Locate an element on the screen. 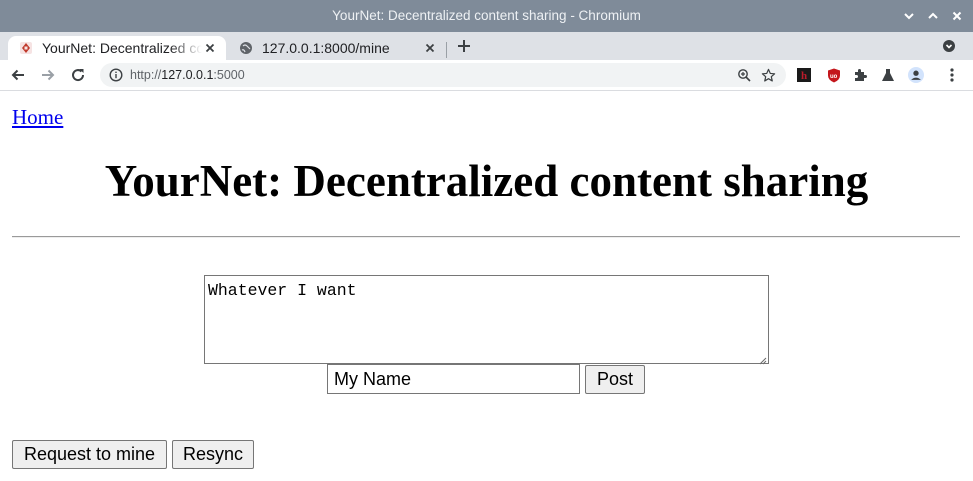 The height and width of the screenshot is (481, 973). maximize-icon is located at coordinates (933, 16).